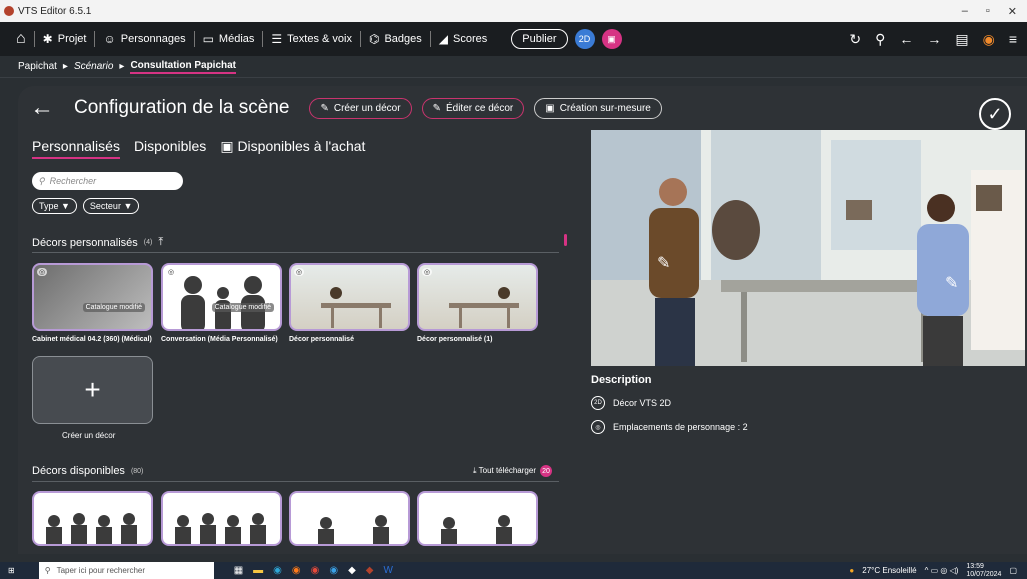 This screenshot has height=579, width=1027. I want to click on download-all-button: ⤓ Tout télécharger 20, so click(512, 471).